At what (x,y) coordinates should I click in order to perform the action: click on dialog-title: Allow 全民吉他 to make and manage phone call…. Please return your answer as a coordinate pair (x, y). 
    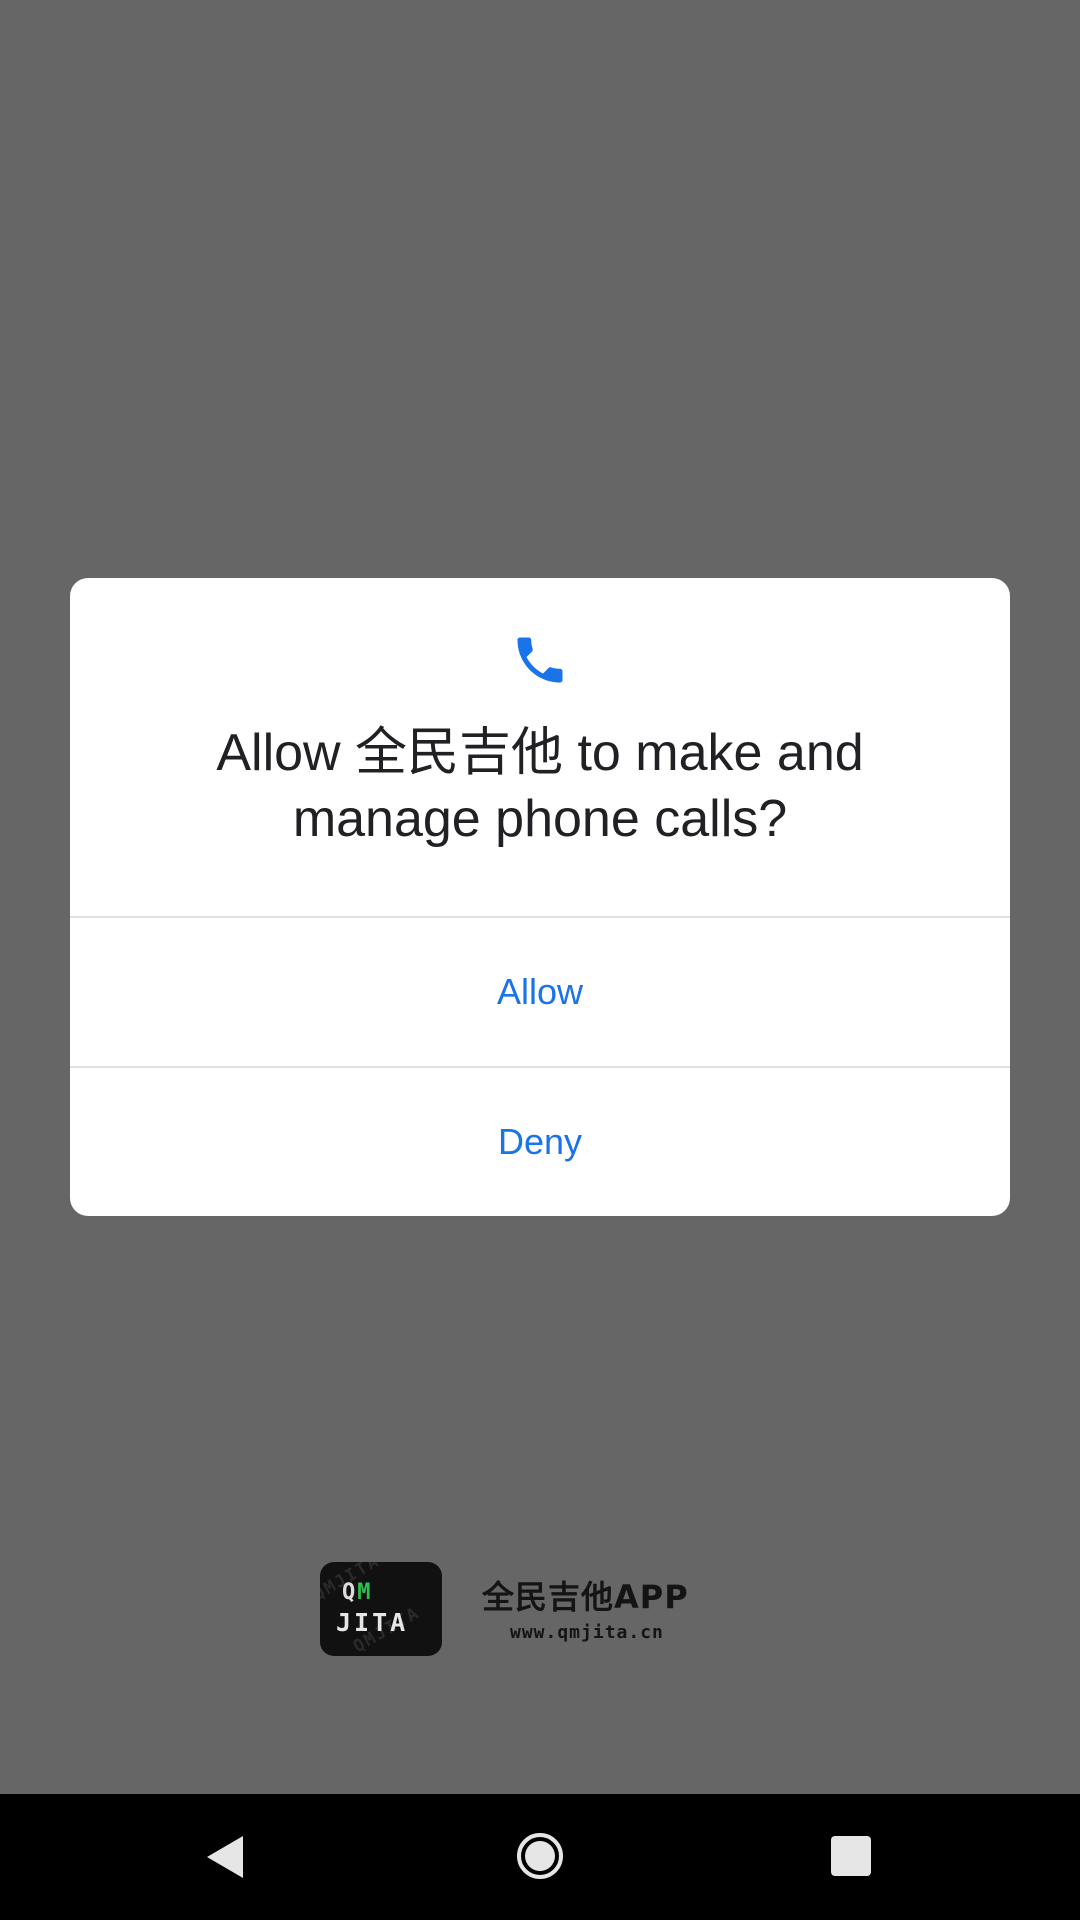
    Looking at the image, I should click on (540, 786).